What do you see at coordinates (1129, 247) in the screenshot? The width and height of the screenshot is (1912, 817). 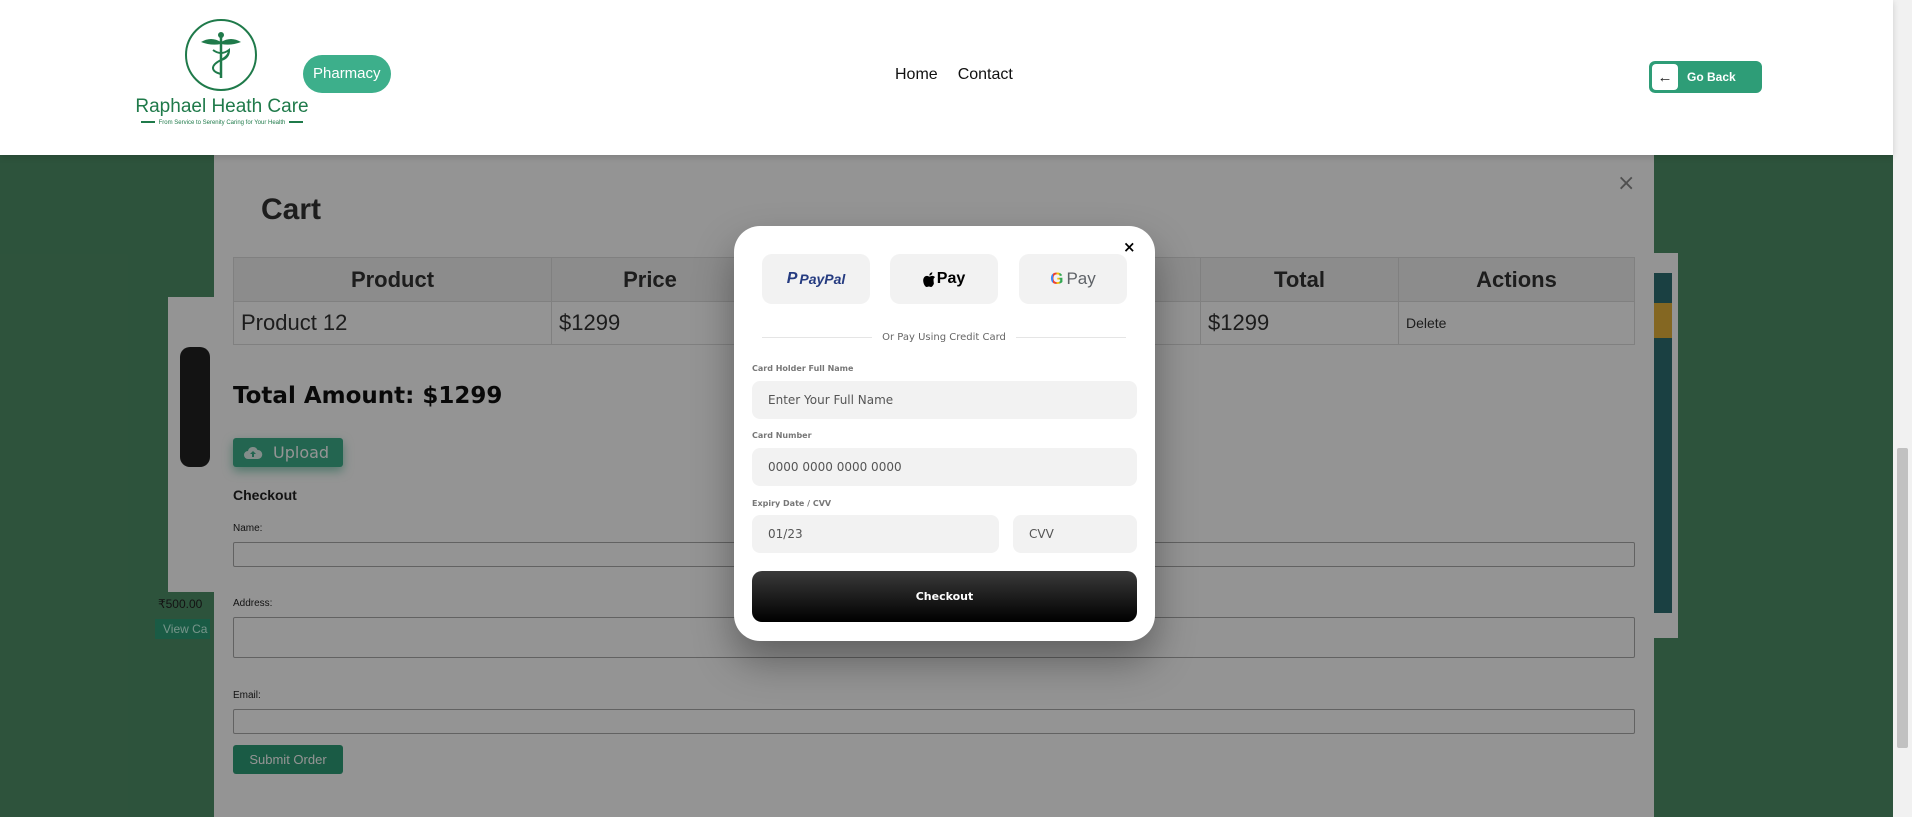 I see `close-icon: ×` at bounding box center [1129, 247].